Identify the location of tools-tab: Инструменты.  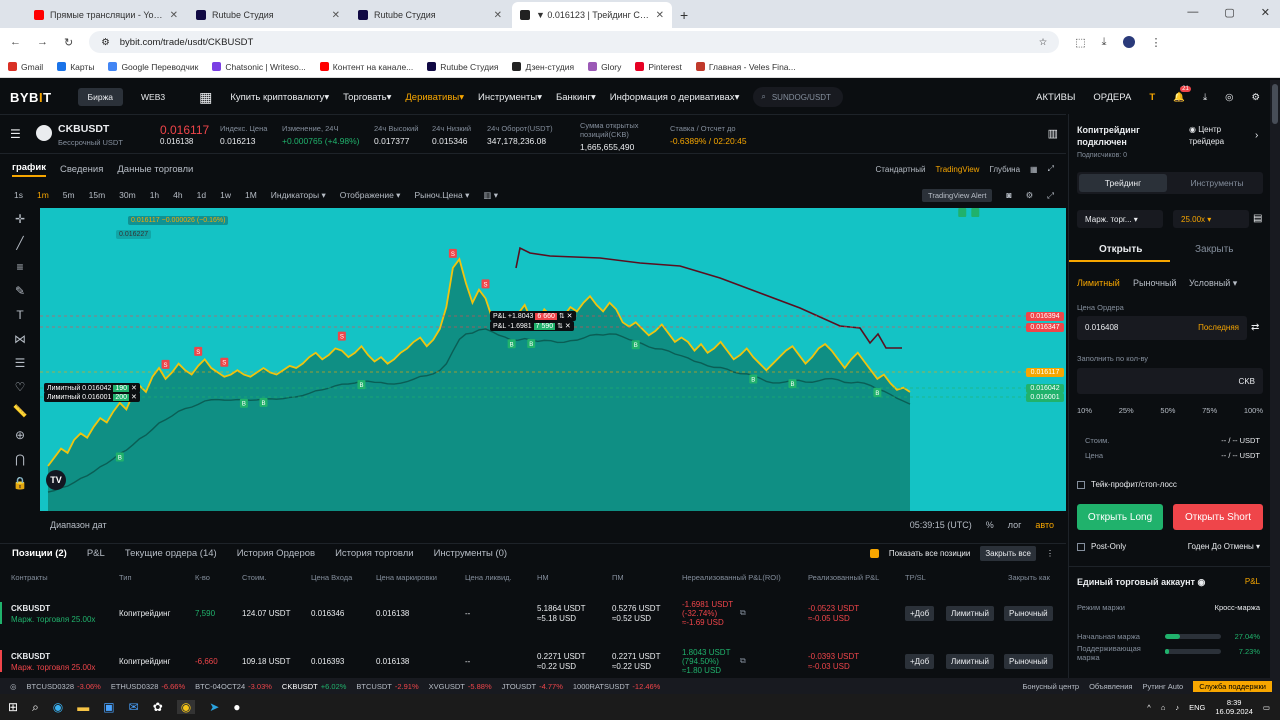
(1217, 183).